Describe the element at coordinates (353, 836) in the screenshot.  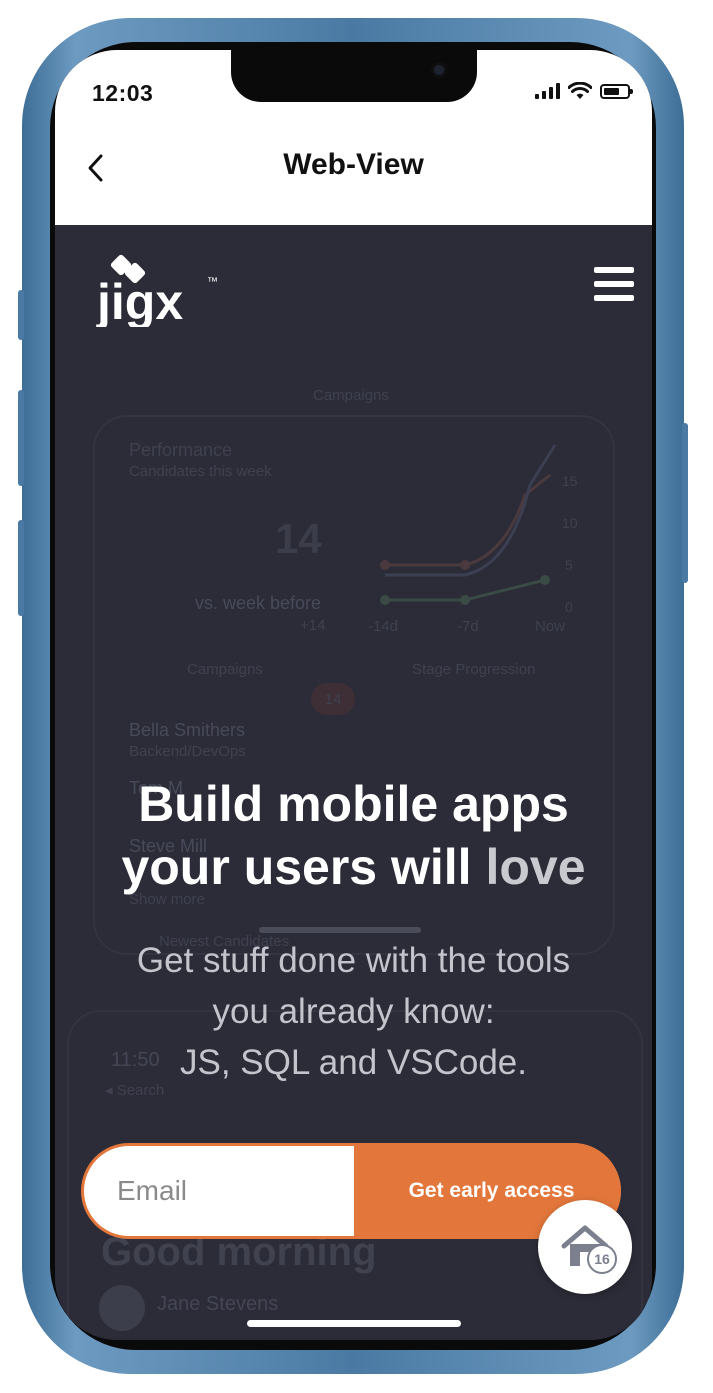
I see `hero-headline: Build mobile apps your users will love` at that location.